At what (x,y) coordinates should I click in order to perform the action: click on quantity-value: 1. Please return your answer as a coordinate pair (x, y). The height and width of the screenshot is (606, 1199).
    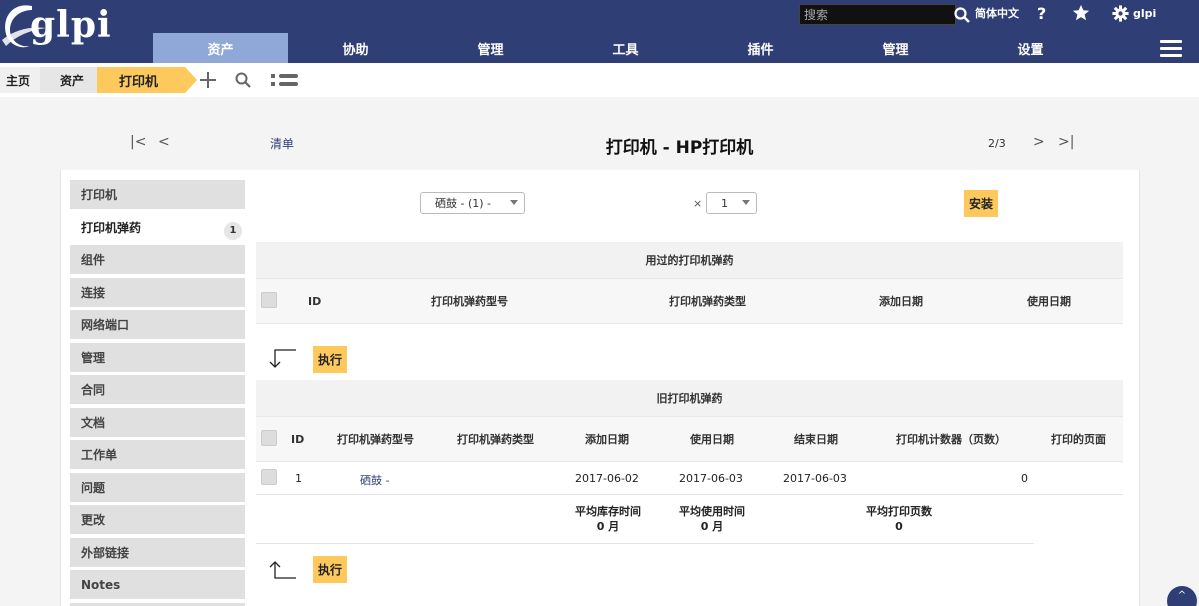
    Looking at the image, I should click on (724, 203).